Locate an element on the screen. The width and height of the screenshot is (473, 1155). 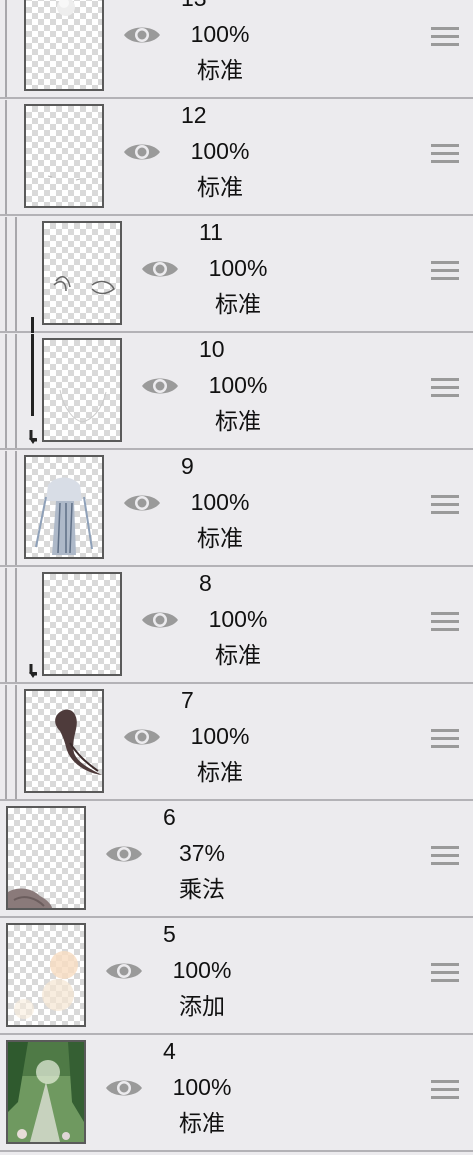
layer-row-10: 10 100% 标准 is located at coordinates (236, 392).